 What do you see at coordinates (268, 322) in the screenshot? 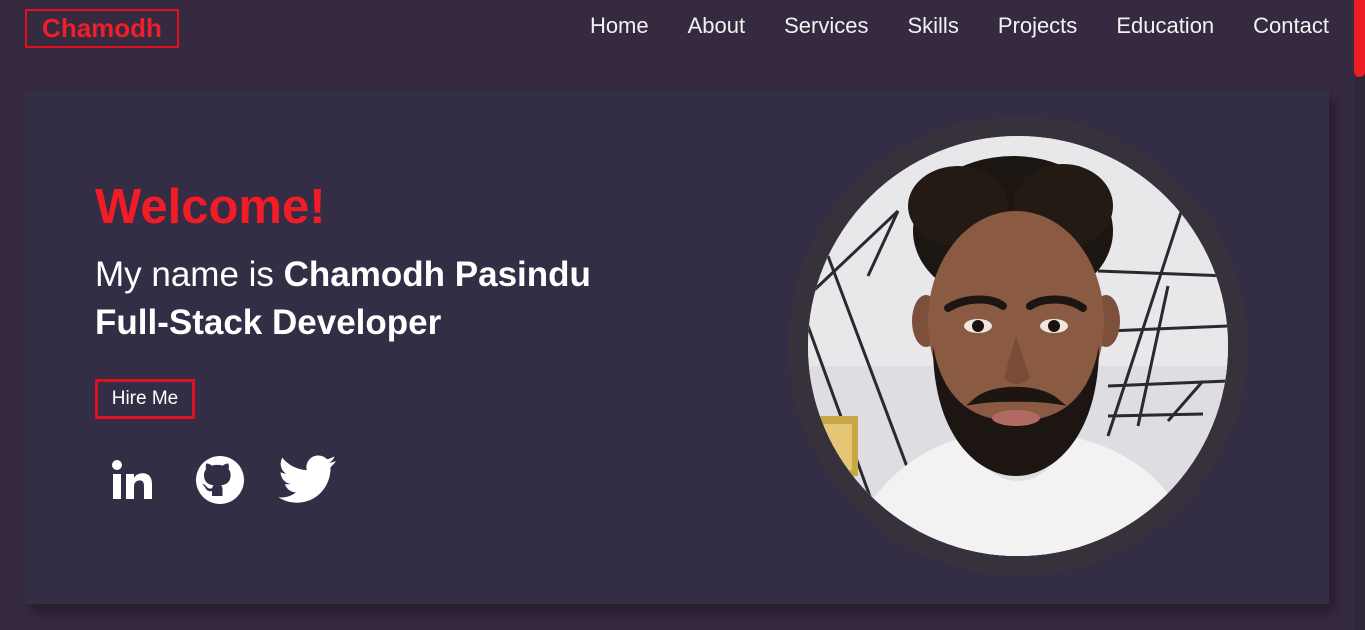
I see `developer-role: Full-Stack Developer` at bounding box center [268, 322].